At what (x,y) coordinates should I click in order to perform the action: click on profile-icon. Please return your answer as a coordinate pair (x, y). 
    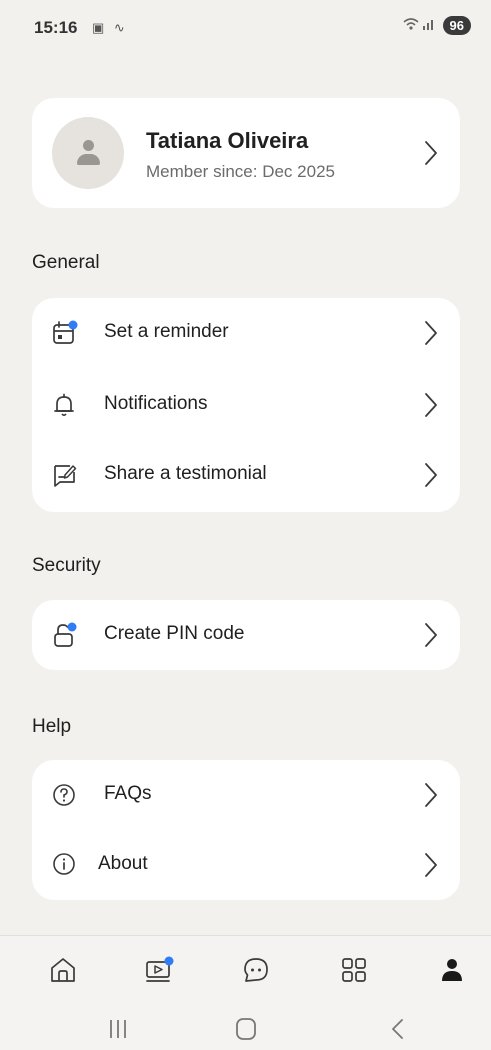
    Looking at the image, I should click on (452, 970).